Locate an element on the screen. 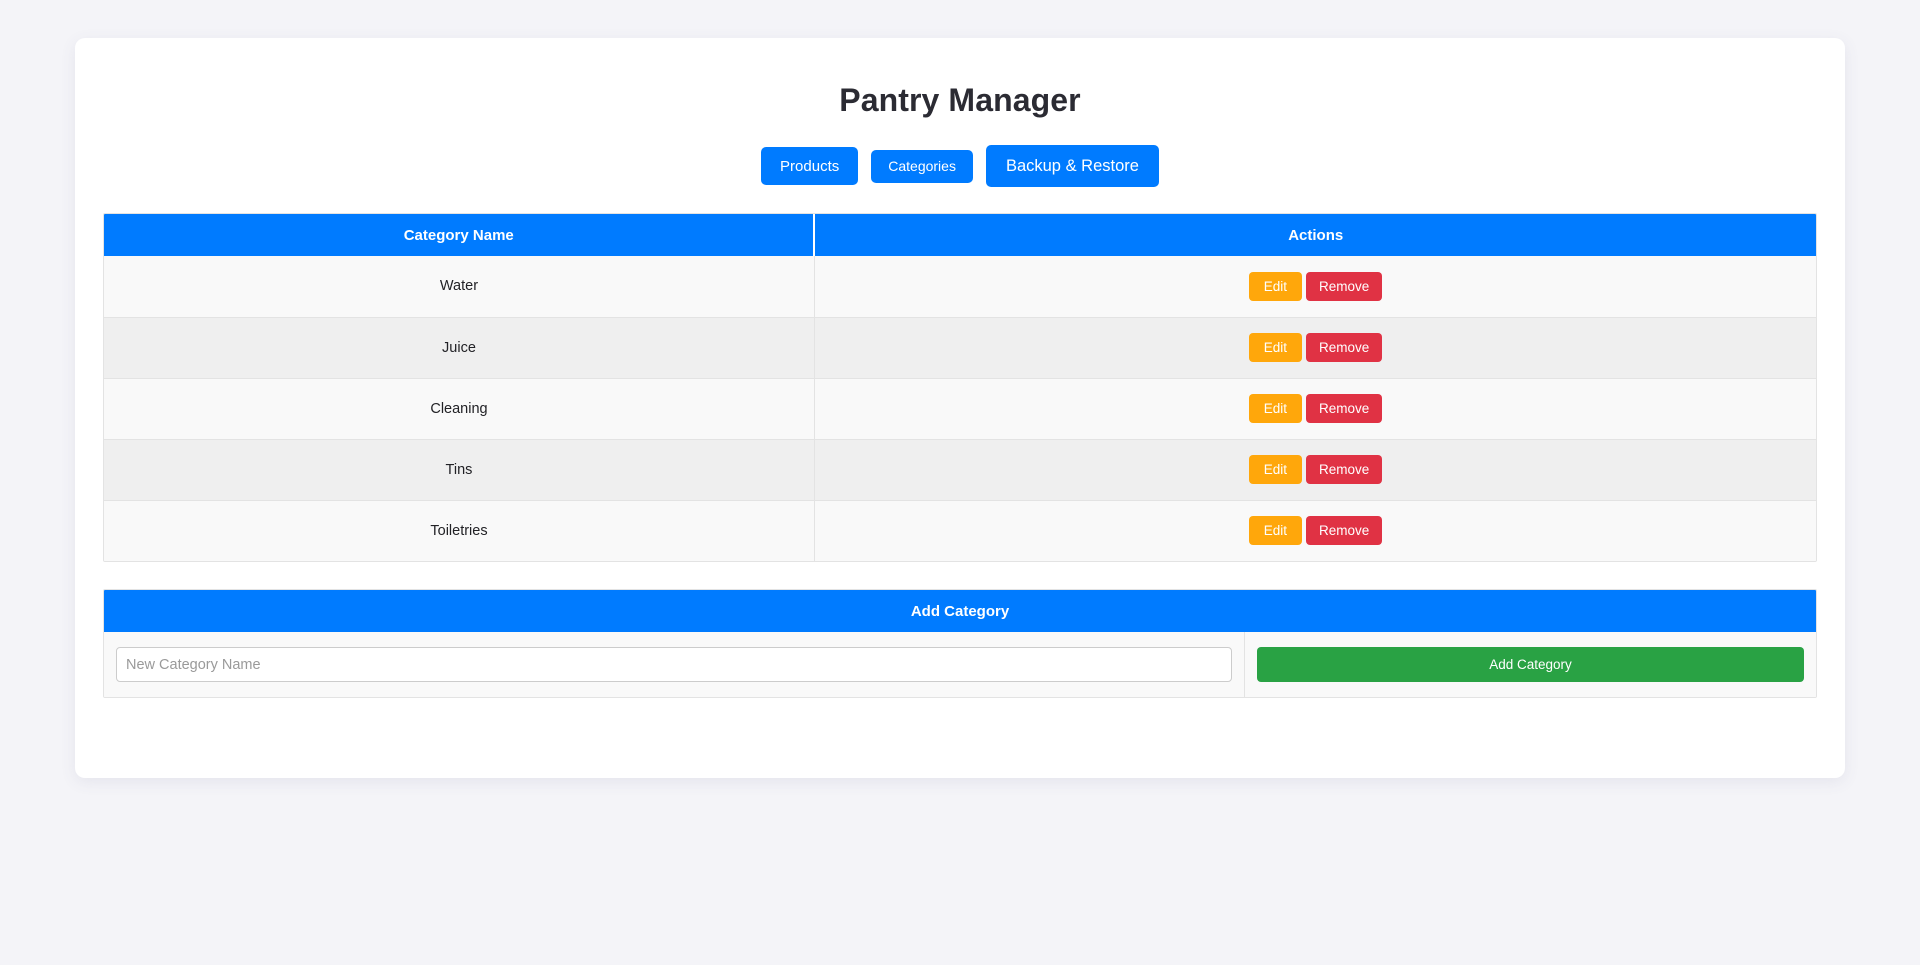  nav-button-categories: Categories is located at coordinates (922, 166).